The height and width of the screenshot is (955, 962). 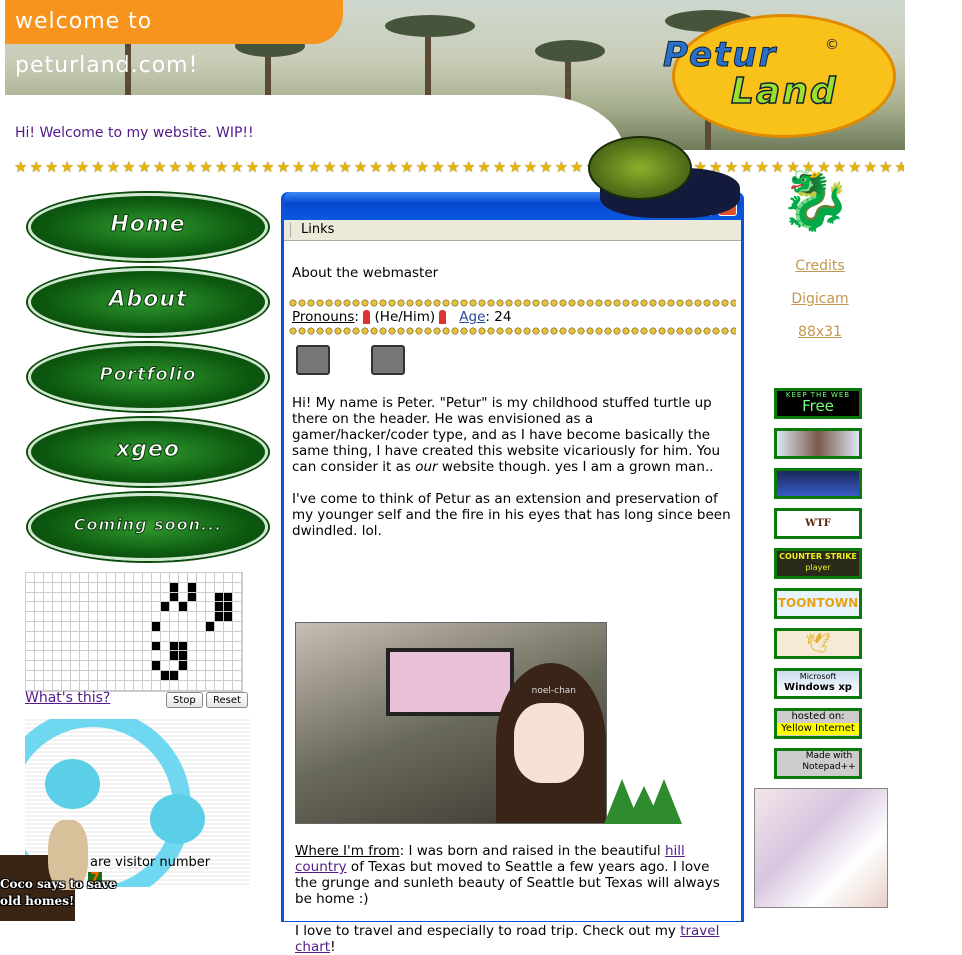 I want to click on nav-portfolio-button: Portfolio, so click(x=148, y=377).